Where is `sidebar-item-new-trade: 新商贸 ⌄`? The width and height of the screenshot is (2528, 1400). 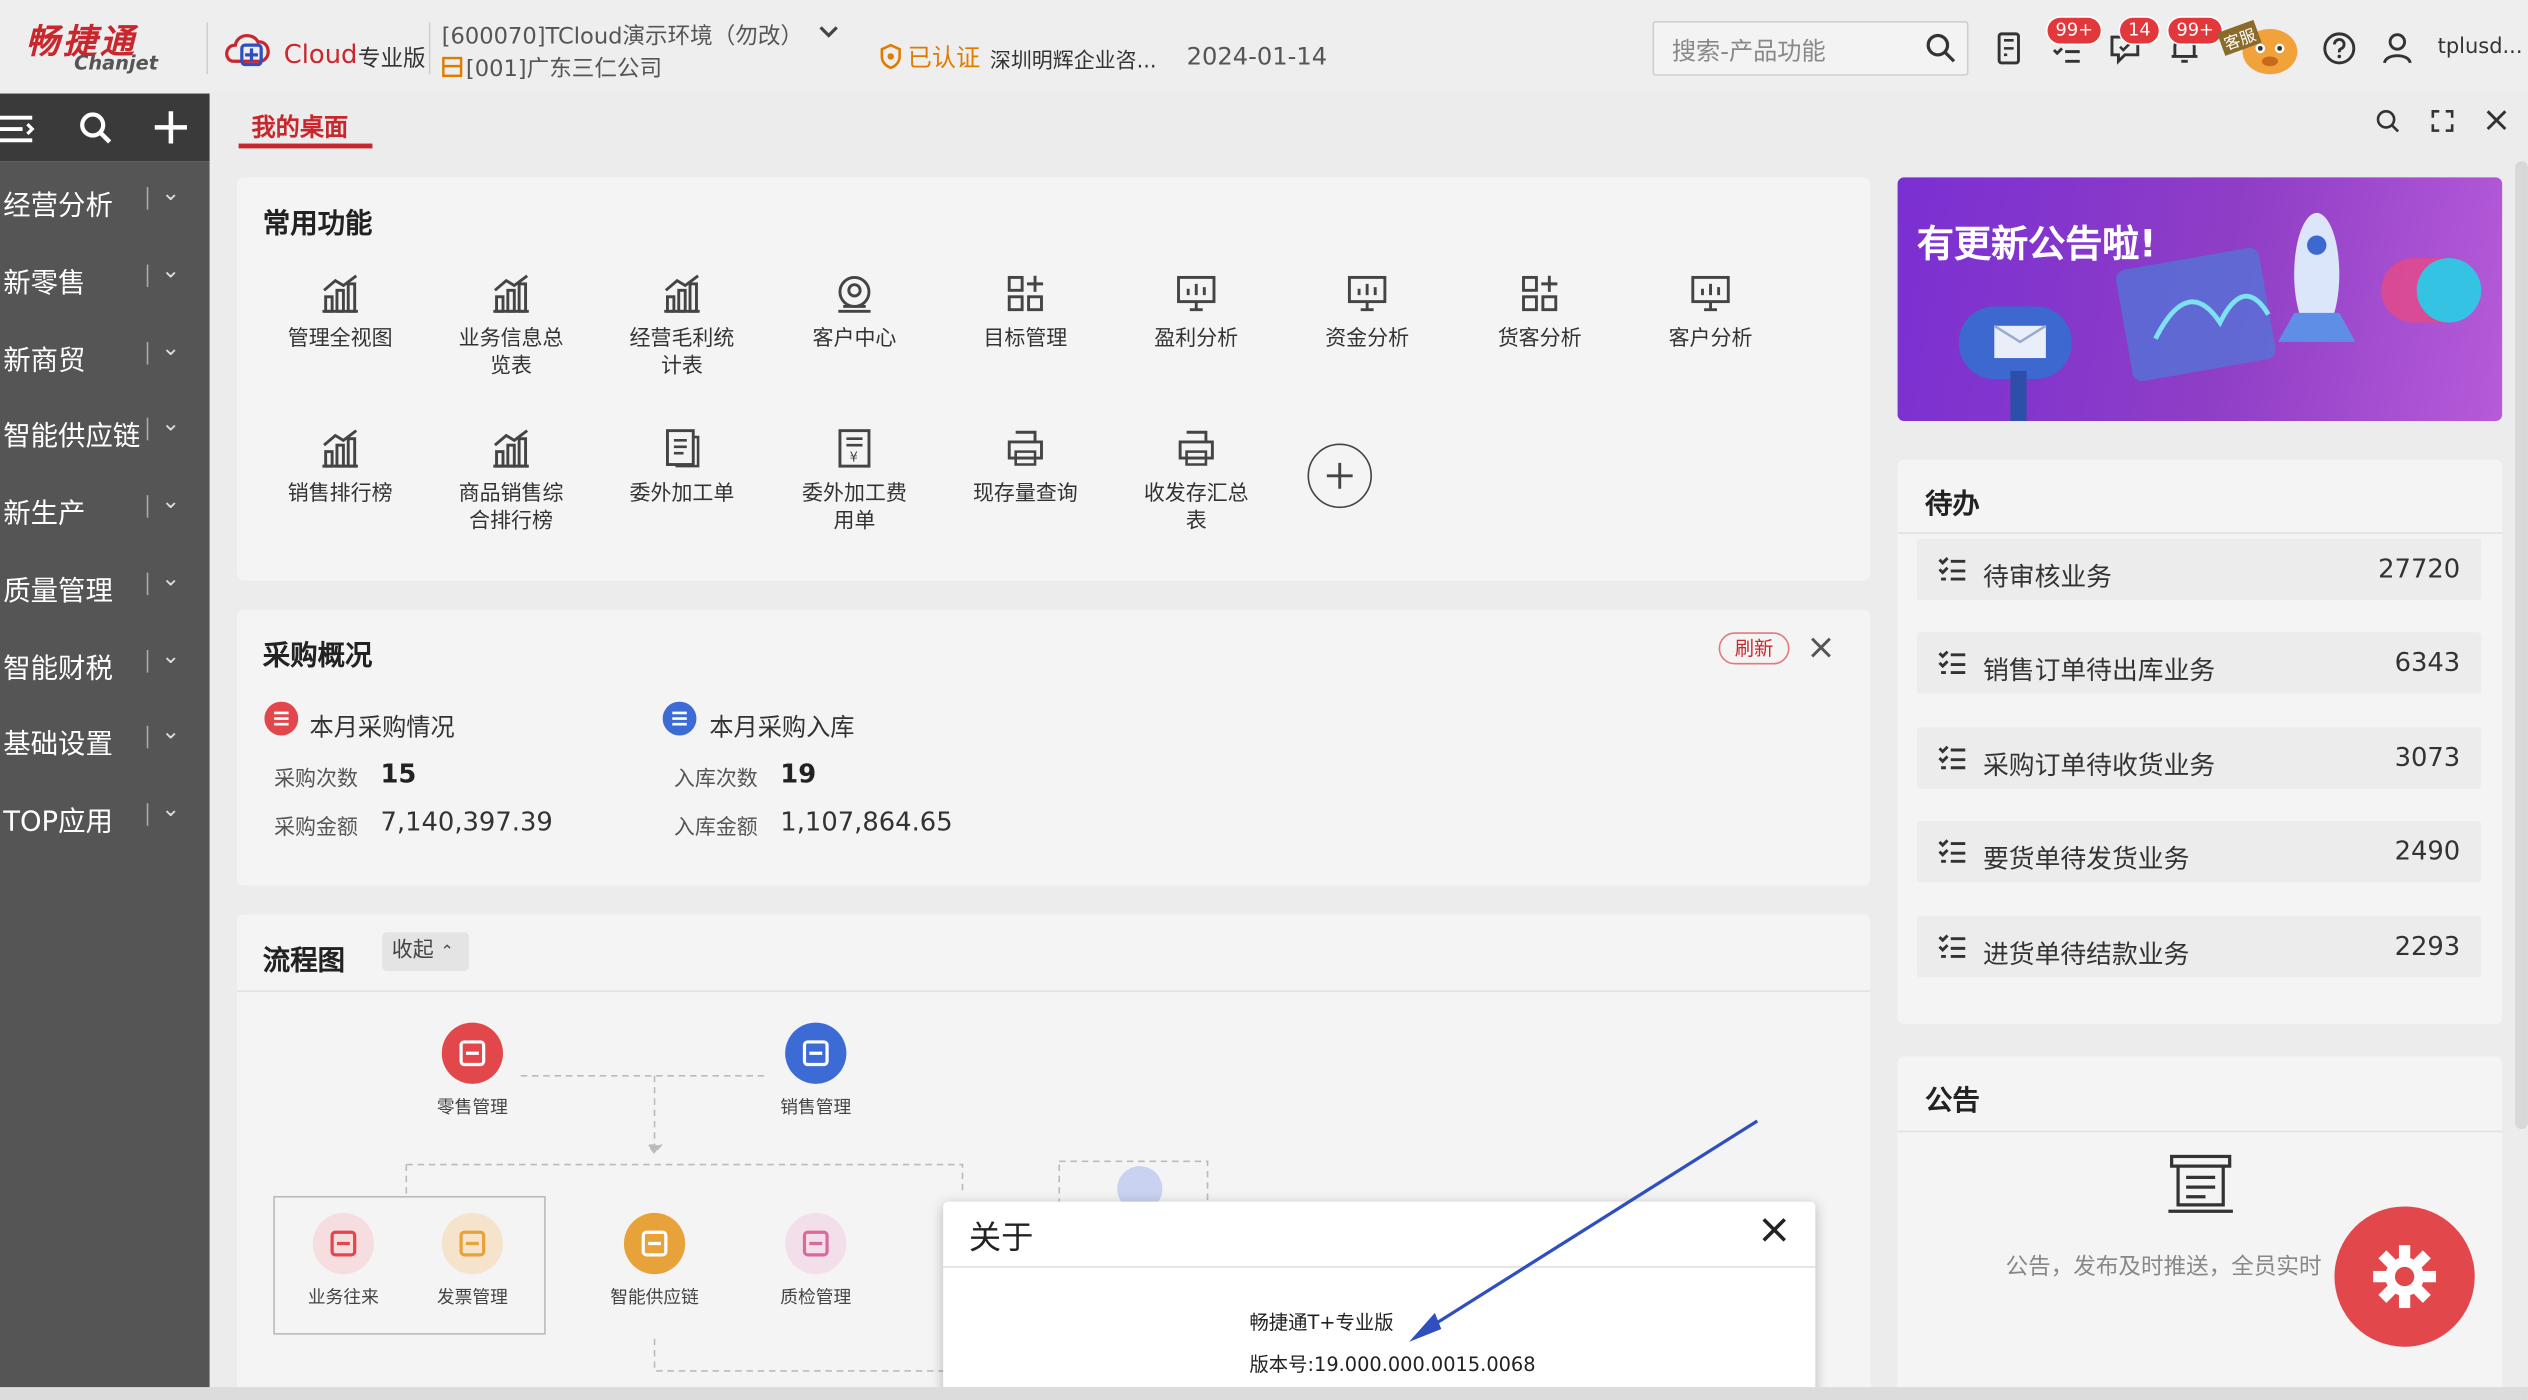 sidebar-item-new-trade: 新商贸 ⌄ is located at coordinates (105, 354).